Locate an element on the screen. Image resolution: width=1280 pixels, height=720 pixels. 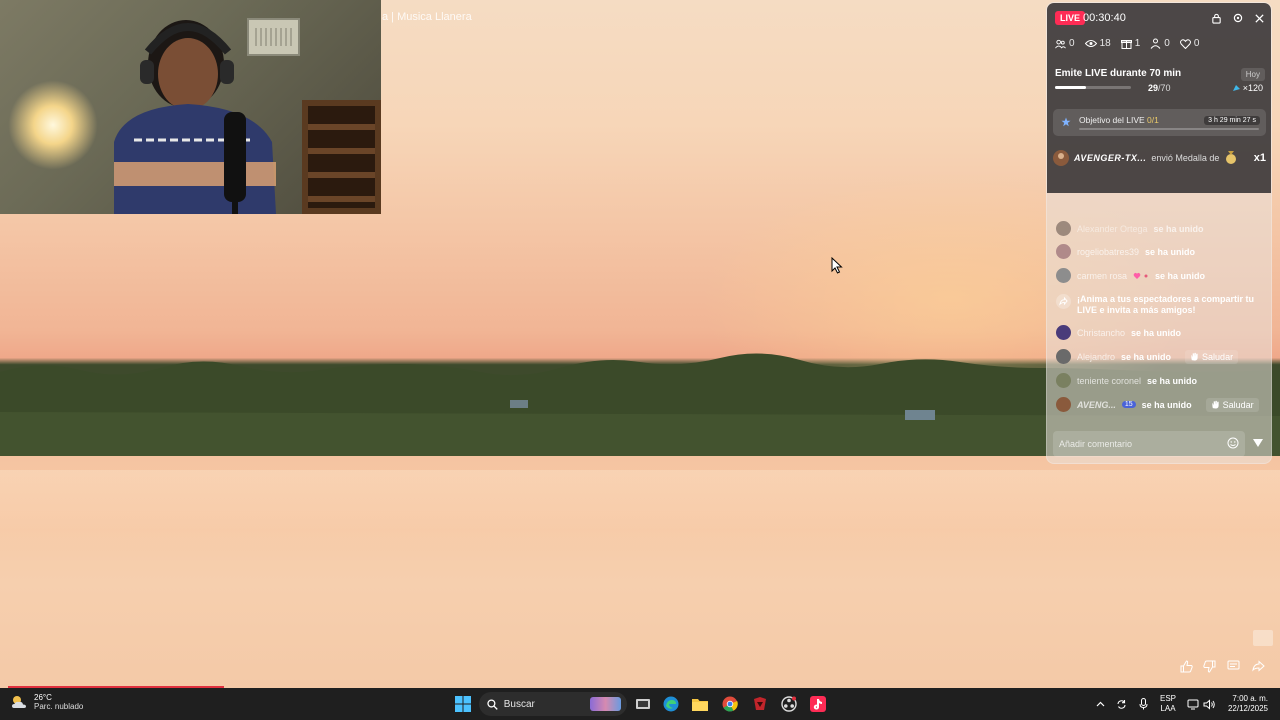
goal-reward: ×120 is located at coordinates (1247, 88).